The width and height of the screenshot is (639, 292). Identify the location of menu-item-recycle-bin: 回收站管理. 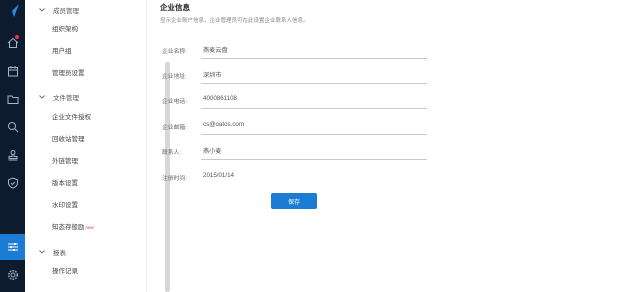
(68, 140).